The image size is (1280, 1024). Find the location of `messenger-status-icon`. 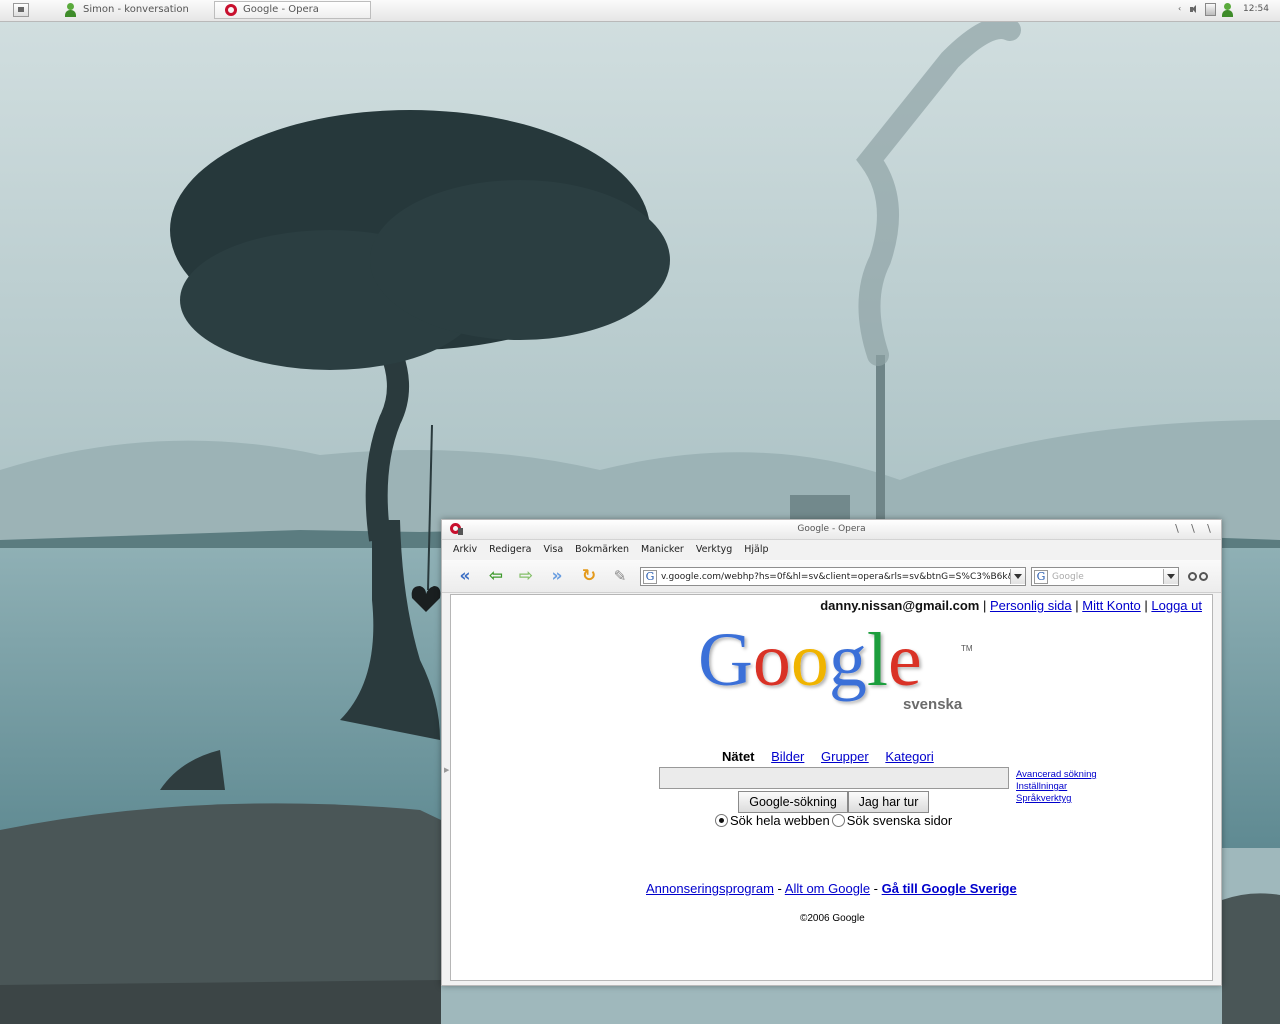

messenger-status-icon is located at coordinates (1227, 10).